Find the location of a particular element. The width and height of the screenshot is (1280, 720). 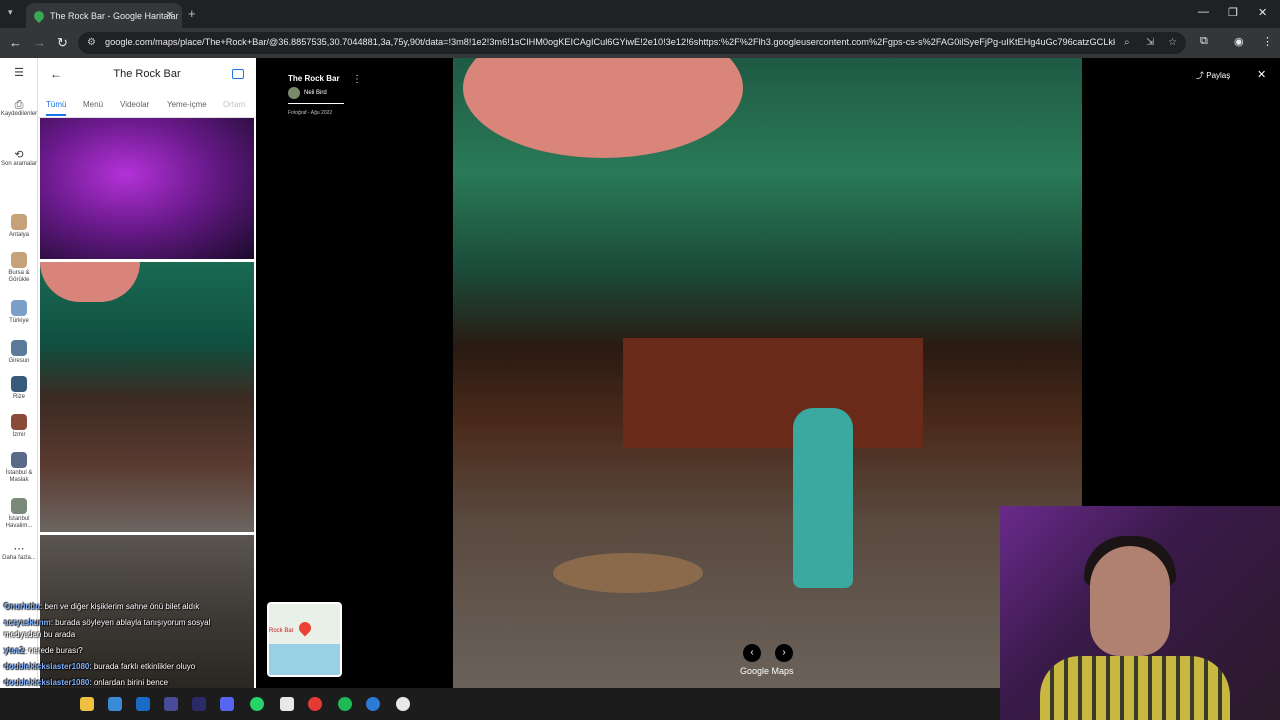

chrome-icon is located at coordinates (403, 704).